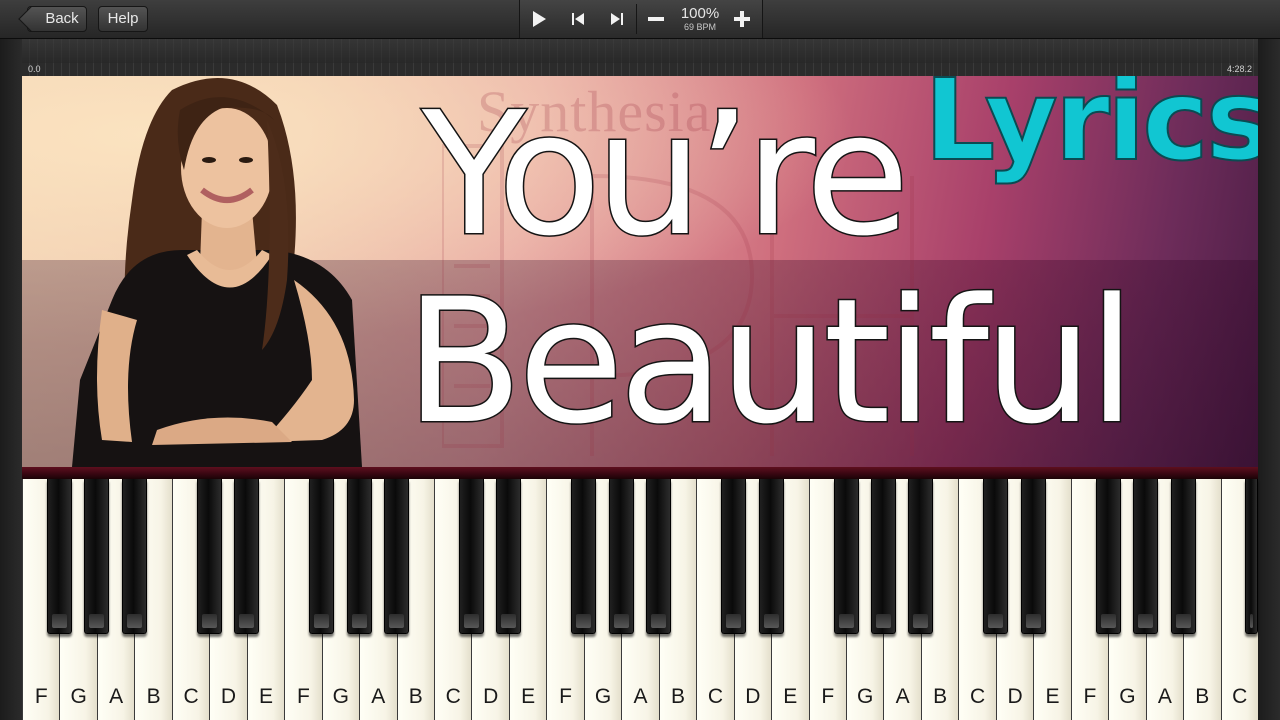  I want to click on speed-increase-button, so click(742, 19).